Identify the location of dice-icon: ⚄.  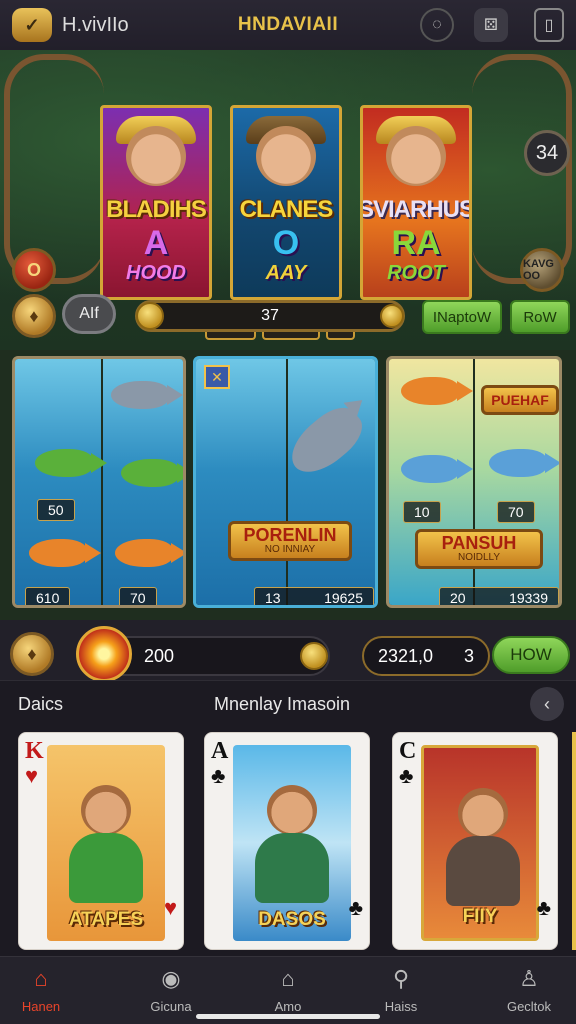
(491, 25).